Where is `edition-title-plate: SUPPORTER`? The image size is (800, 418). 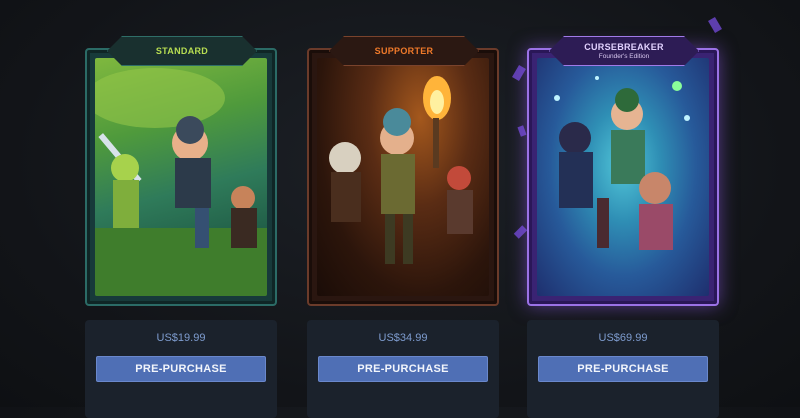 edition-title-plate: SUPPORTER is located at coordinates (404, 51).